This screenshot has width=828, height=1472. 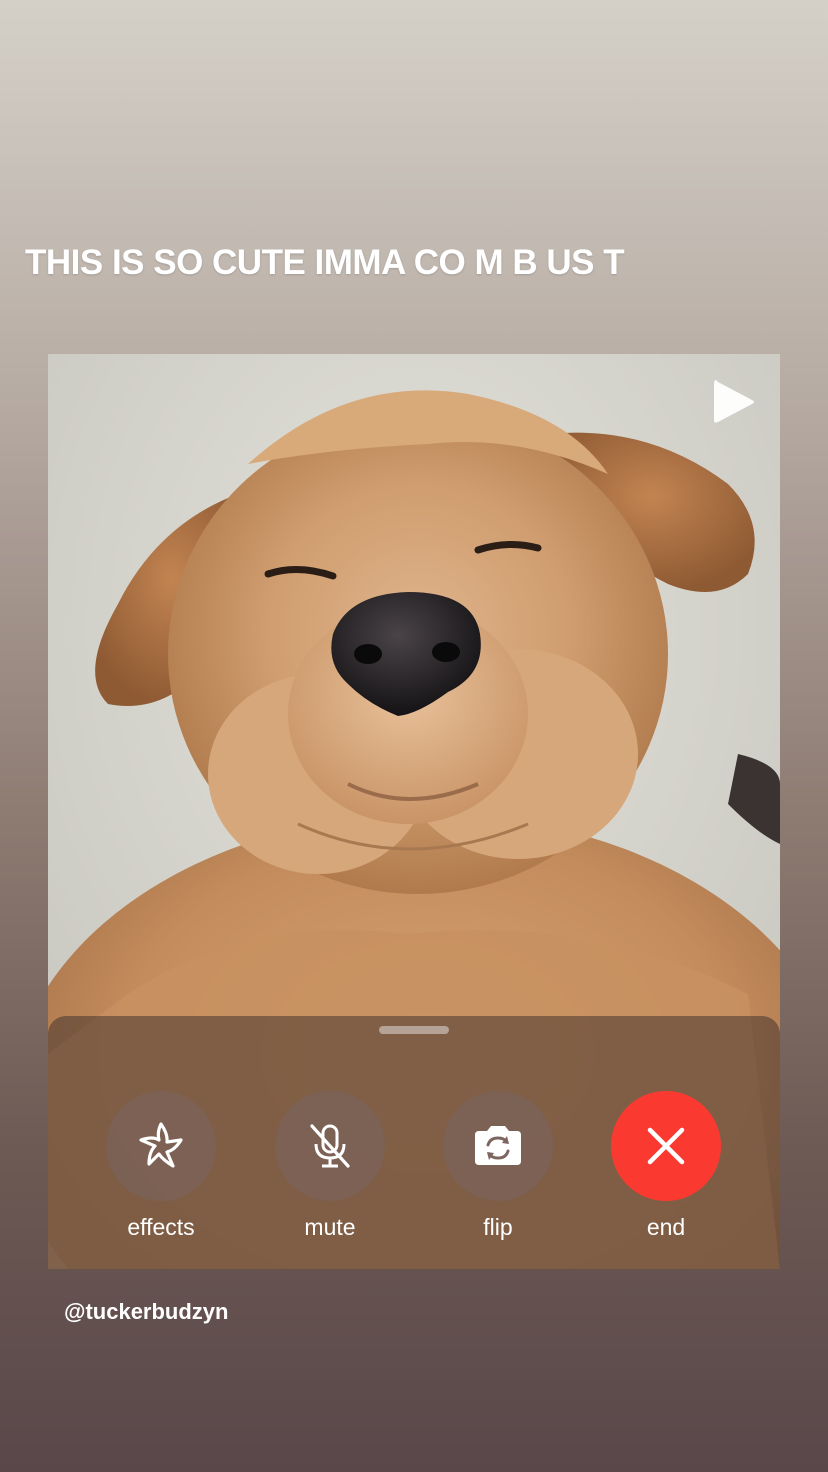 I want to click on flip-control: flip, so click(x=498, y=1166).